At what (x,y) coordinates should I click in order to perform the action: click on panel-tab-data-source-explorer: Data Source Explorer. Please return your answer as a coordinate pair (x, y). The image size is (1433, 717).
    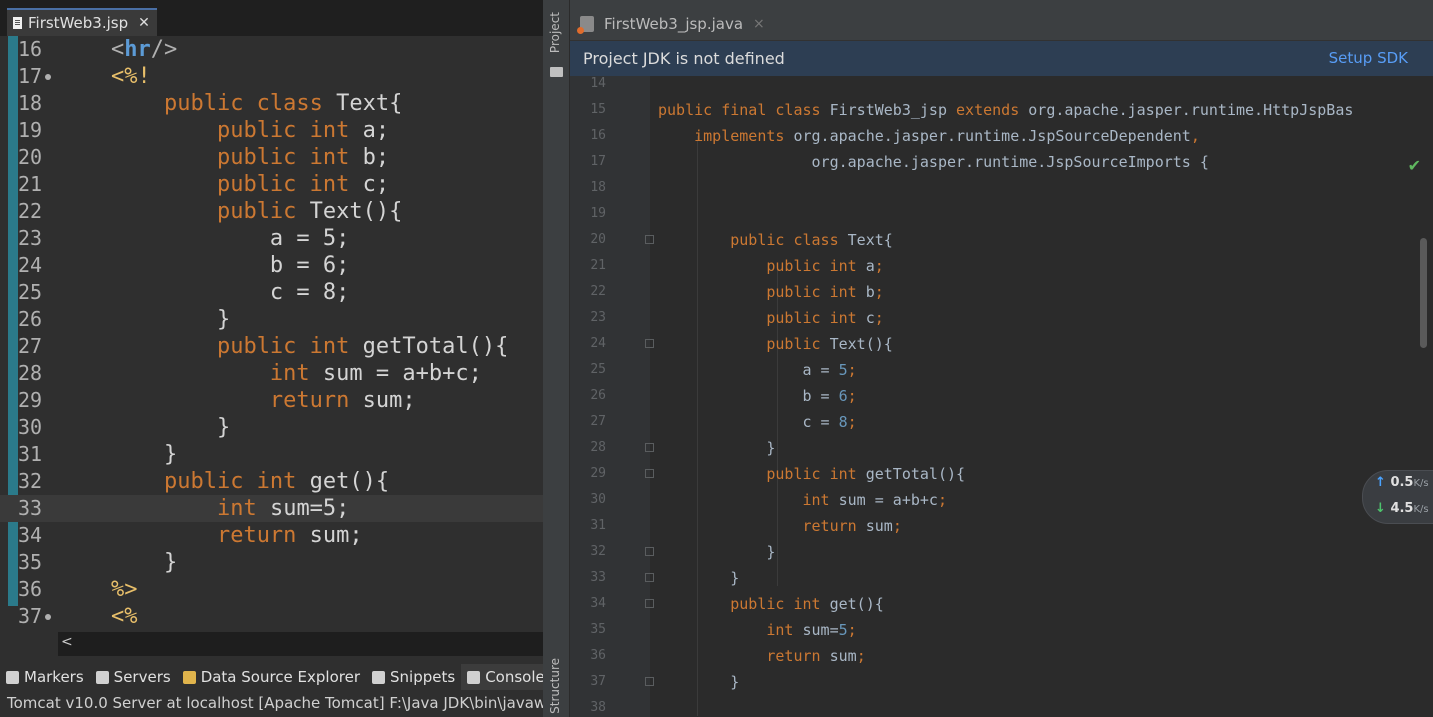
    Looking at the image, I should click on (271, 677).